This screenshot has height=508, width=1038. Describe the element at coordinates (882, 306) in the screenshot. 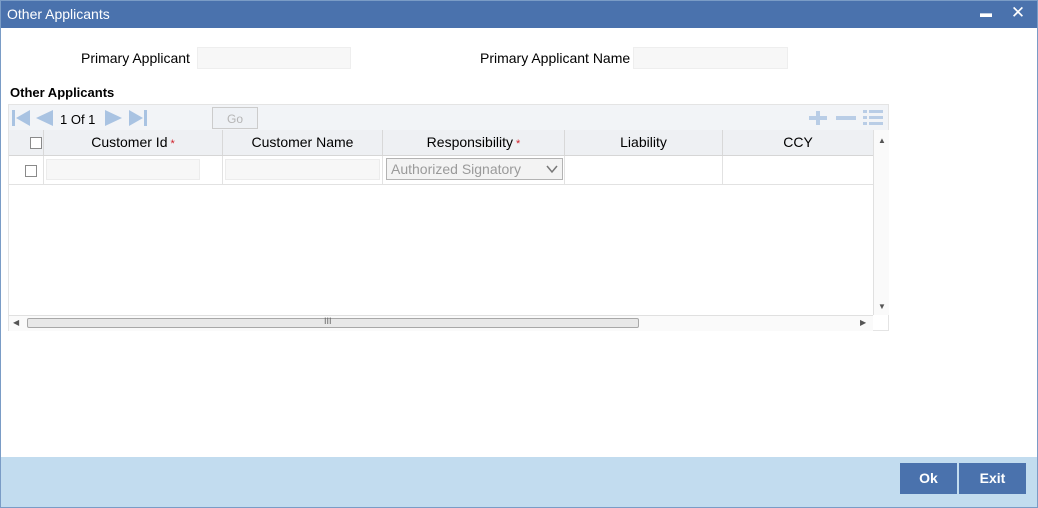

I see `scroll-down-icon: ▼` at that location.